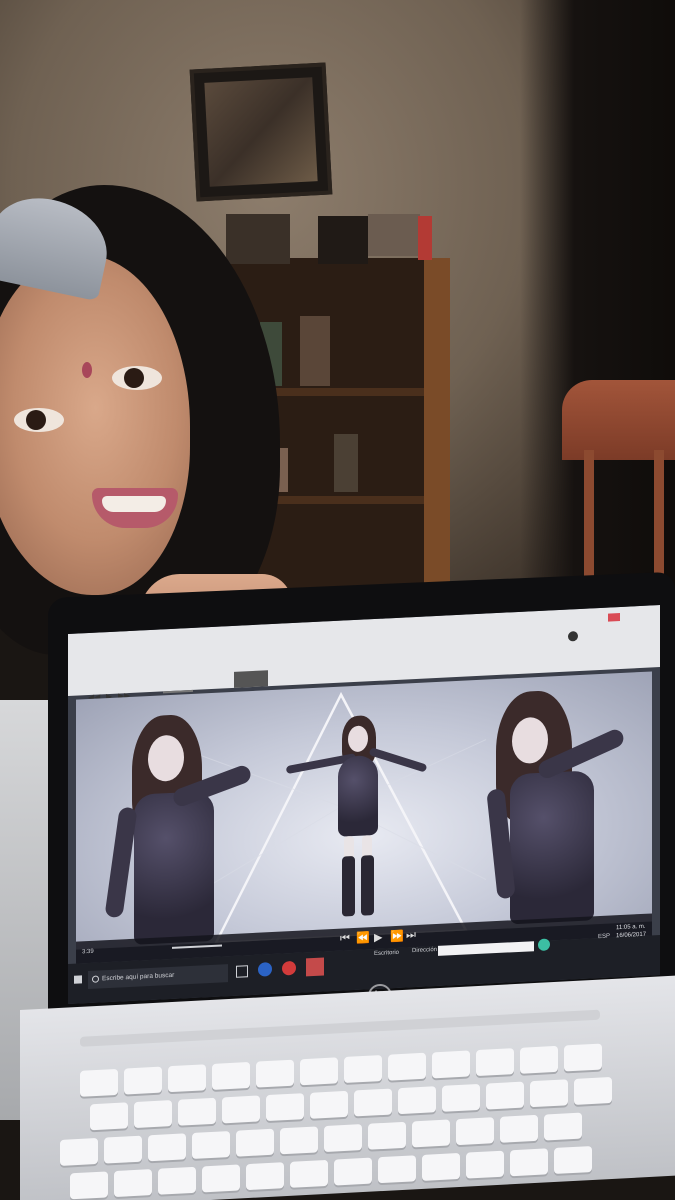 The image size is (675, 1200). Describe the element at coordinates (261, 132) in the screenshot. I see `wall-picture-frame` at that location.